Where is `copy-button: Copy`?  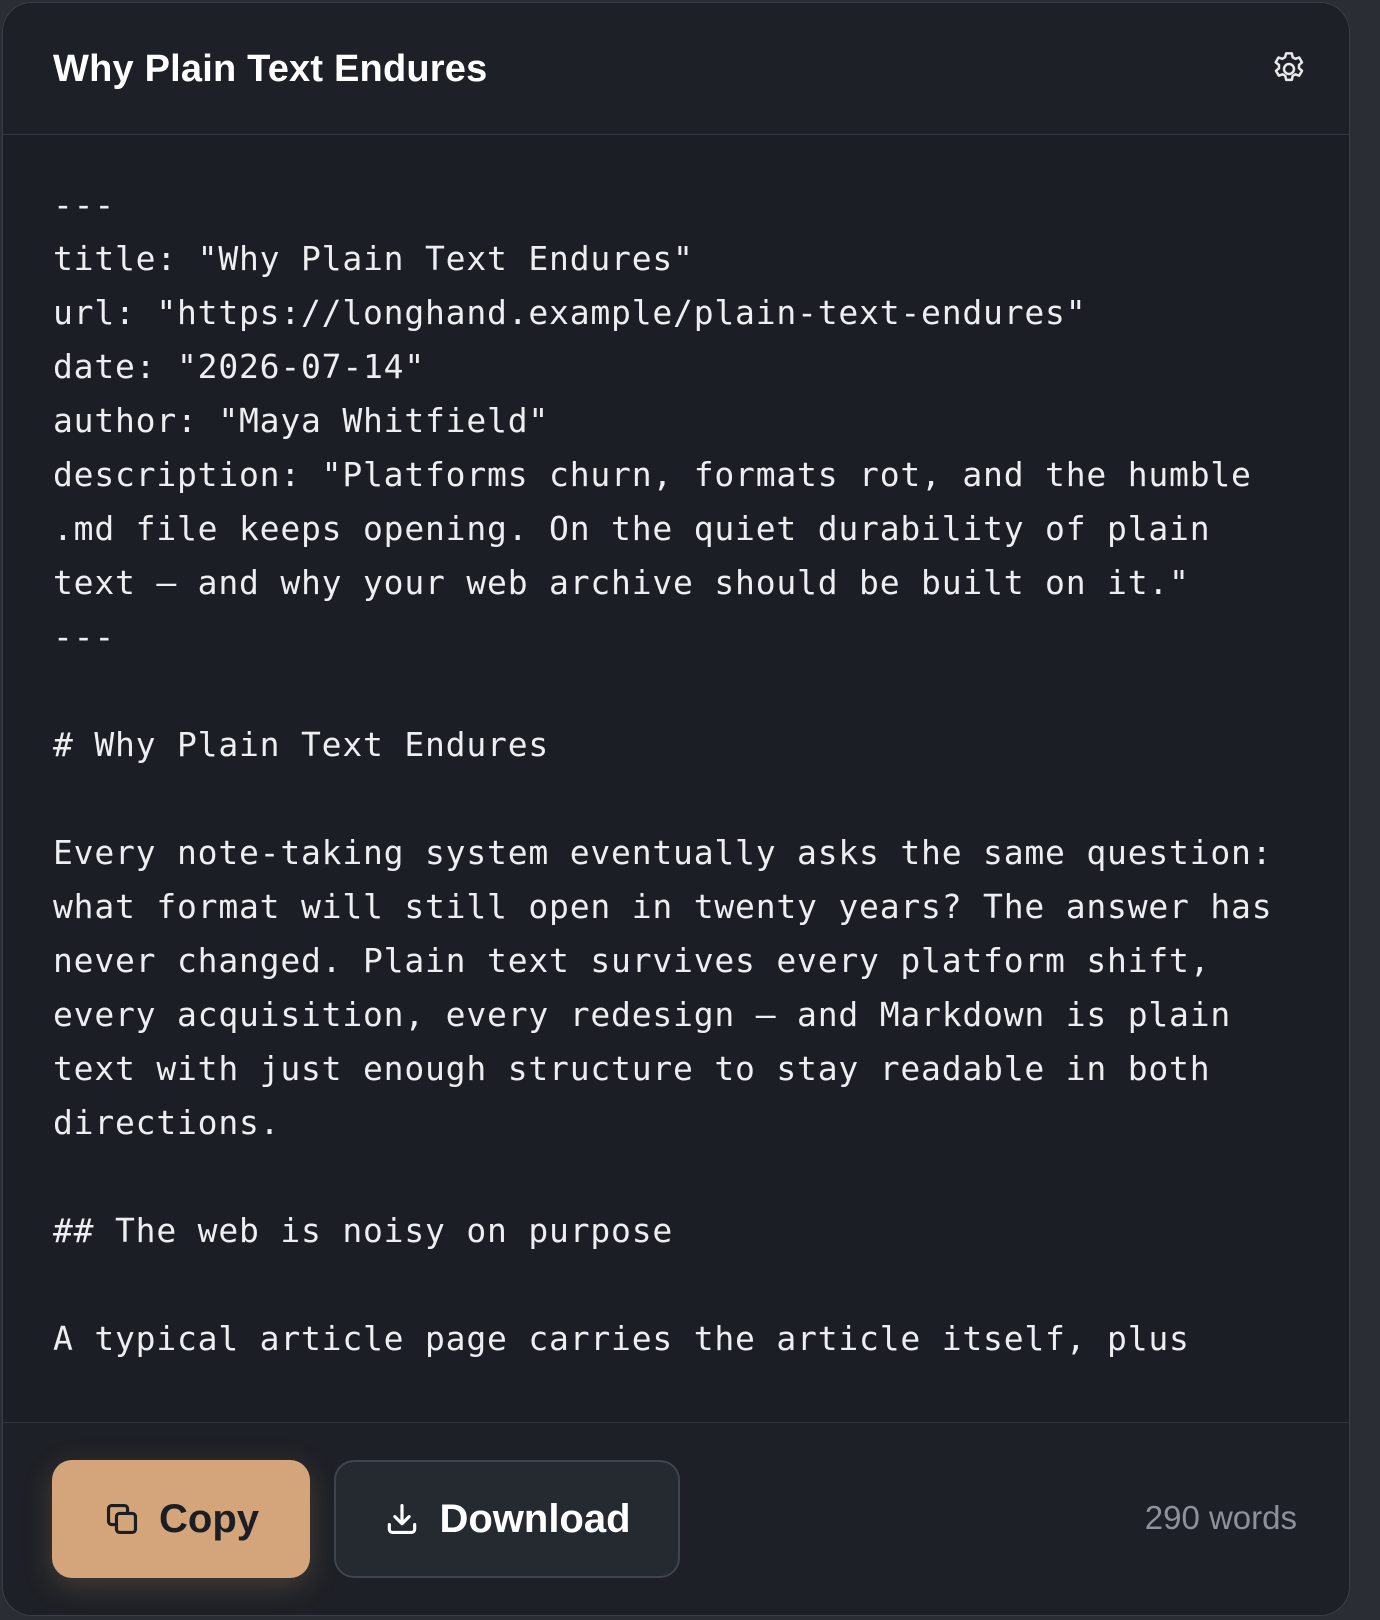
copy-button: Copy is located at coordinates (181, 1519).